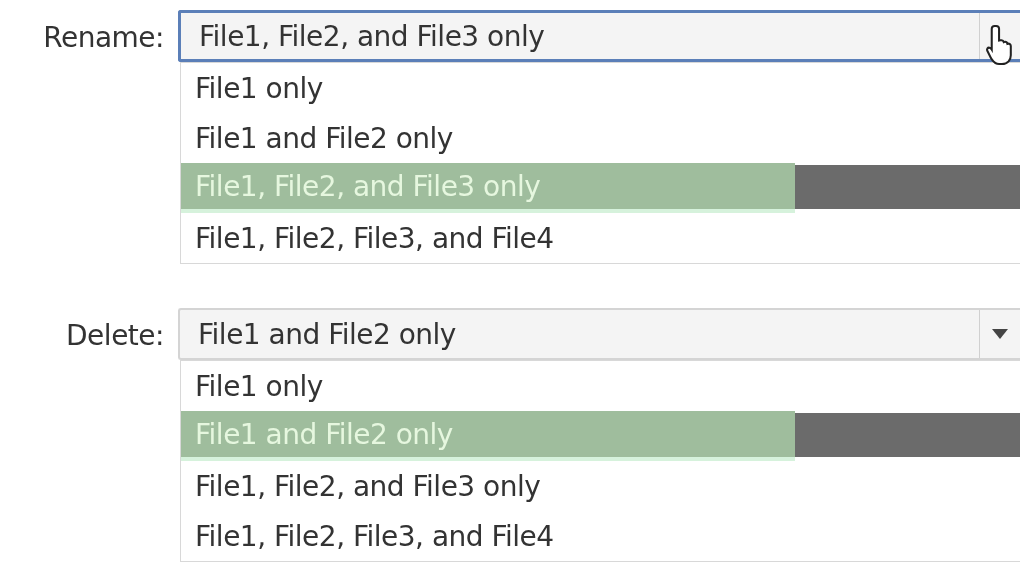 This screenshot has height=577, width=1020. Describe the element at coordinates (317, 138) in the screenshot. I see `list-option: File1 and File2 only` at that location.